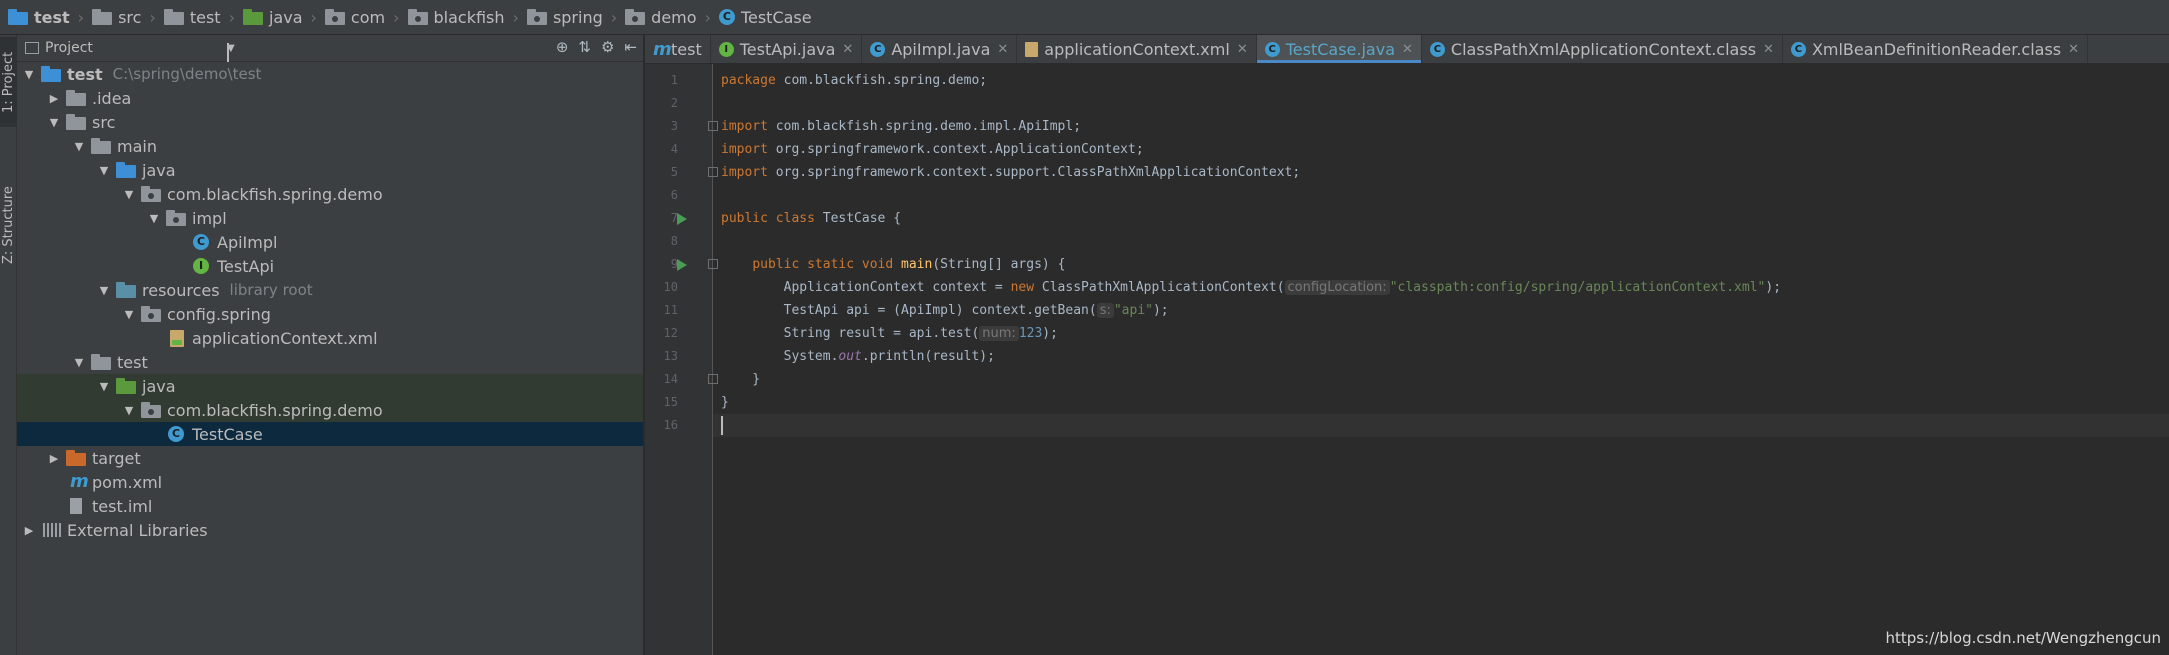 This screenshot has height=655, width=2169. What do you see at coordinates (330, 266) in the screenshot?
I see `tree-node: I TestApi` at bounding box center [330, 266].